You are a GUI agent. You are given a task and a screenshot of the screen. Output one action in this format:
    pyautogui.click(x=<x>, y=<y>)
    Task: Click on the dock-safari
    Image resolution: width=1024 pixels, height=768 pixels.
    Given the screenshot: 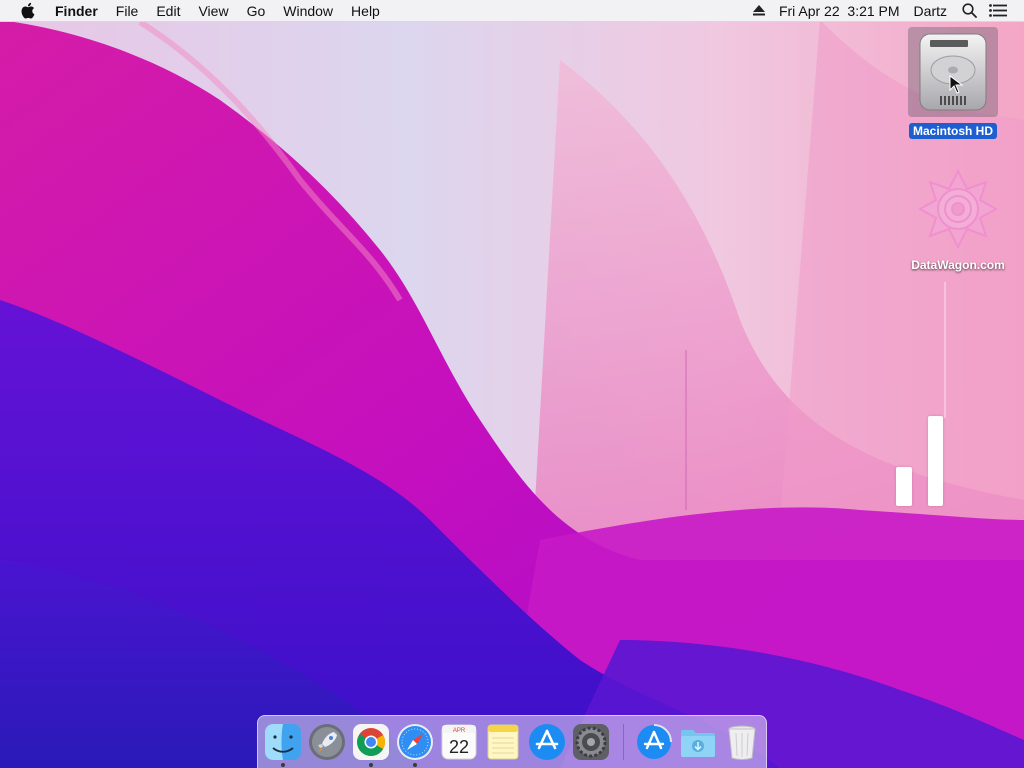 What is the action you would take?
    pyautogui.click(x=415, y=742)
    